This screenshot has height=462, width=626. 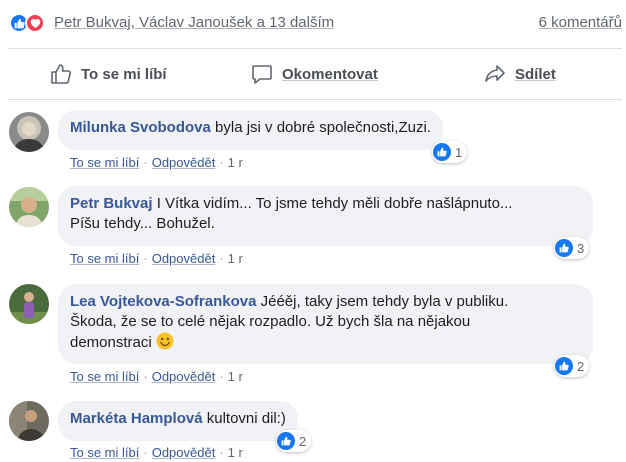 I want to click on thumbs-up-icon, so click(x=61, y=74).